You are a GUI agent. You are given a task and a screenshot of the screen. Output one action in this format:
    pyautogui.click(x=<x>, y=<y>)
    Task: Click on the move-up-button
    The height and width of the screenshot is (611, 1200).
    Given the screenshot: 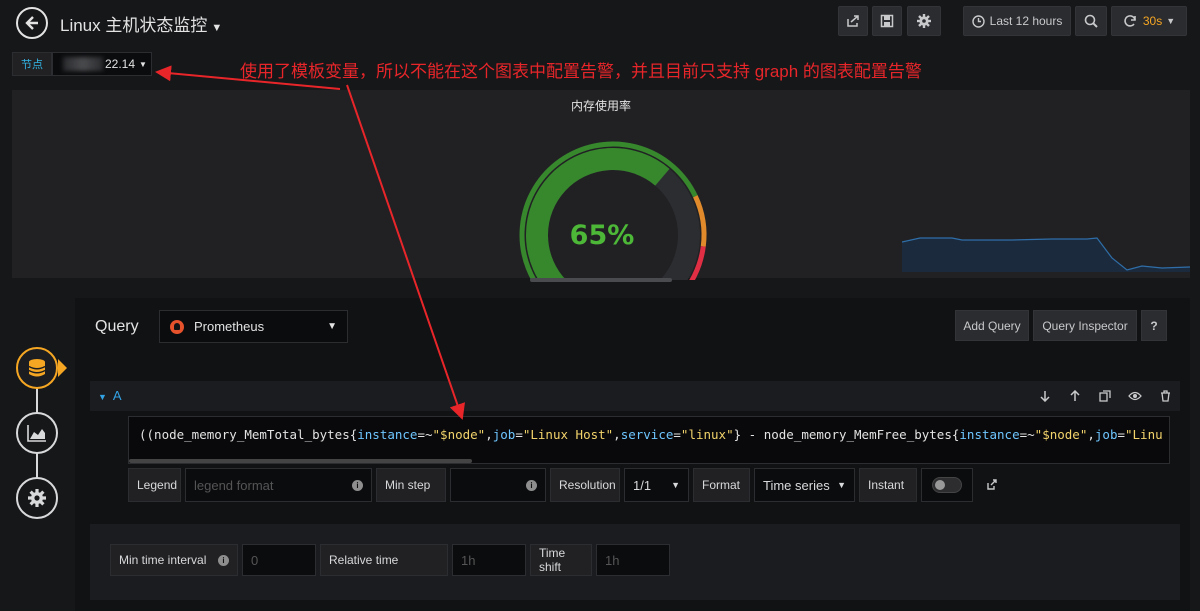 What is the action you would take?
    pyautogui.click(x=1075, y=396)
    